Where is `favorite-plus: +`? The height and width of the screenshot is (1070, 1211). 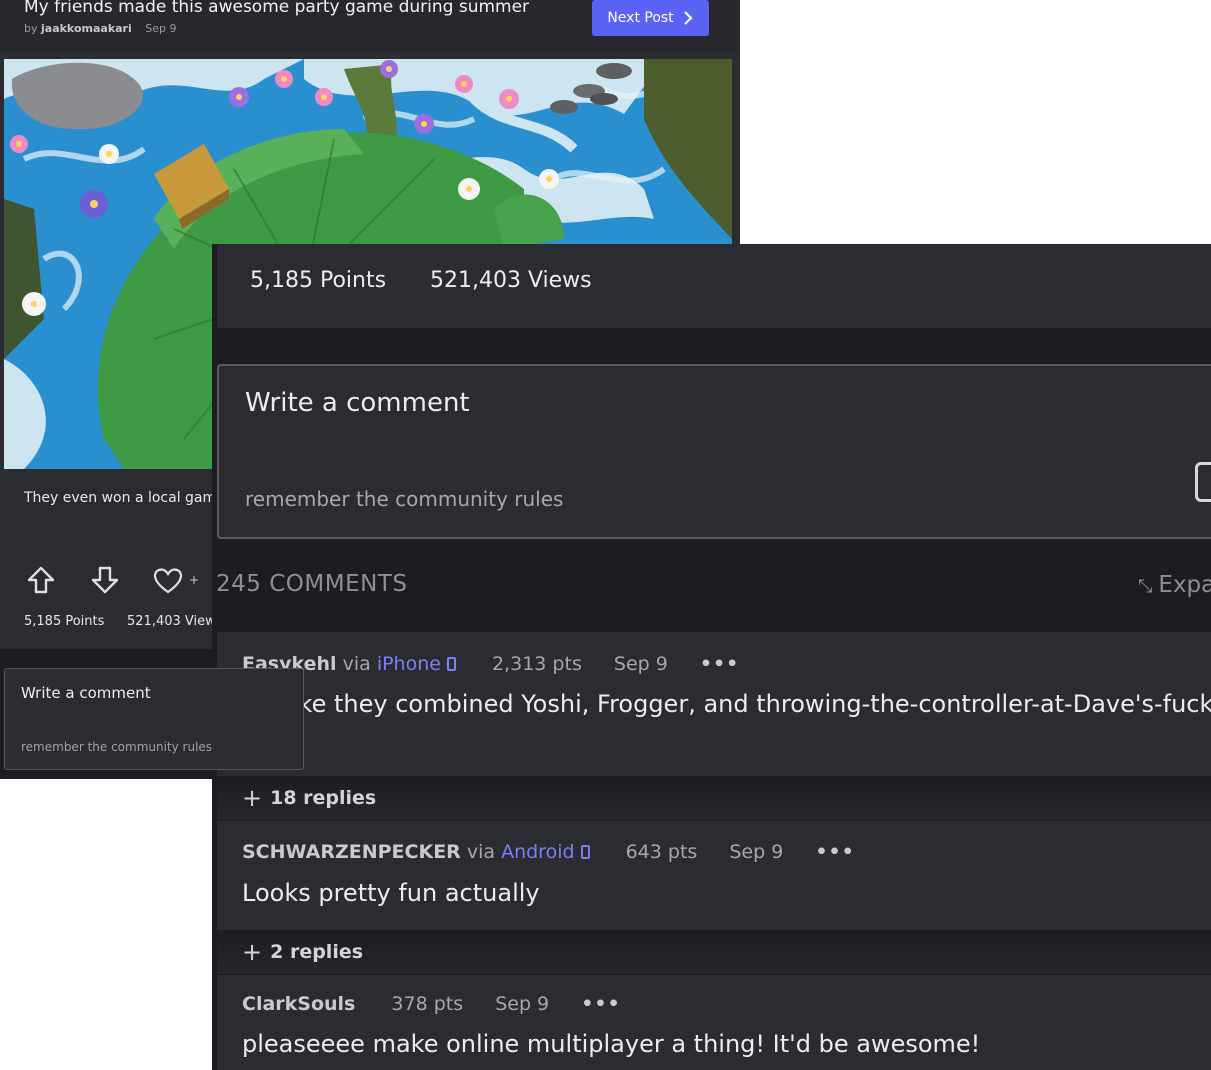
favorite-plus: + is located at coordinates (194, 580).